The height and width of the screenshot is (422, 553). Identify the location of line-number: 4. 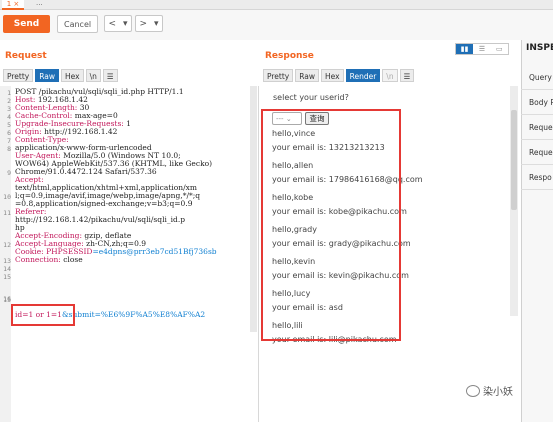
(9, 117).